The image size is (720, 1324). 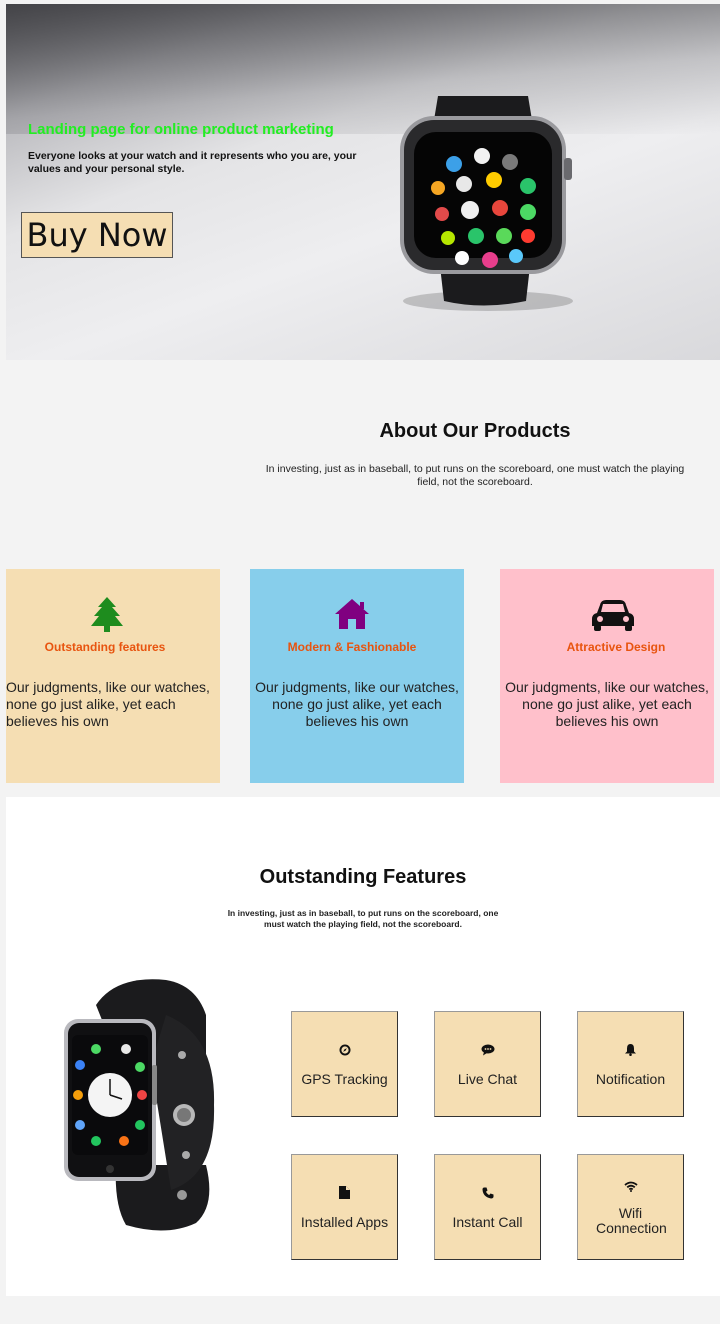 I want to click on tree-icon, so click(x=113, y=615).